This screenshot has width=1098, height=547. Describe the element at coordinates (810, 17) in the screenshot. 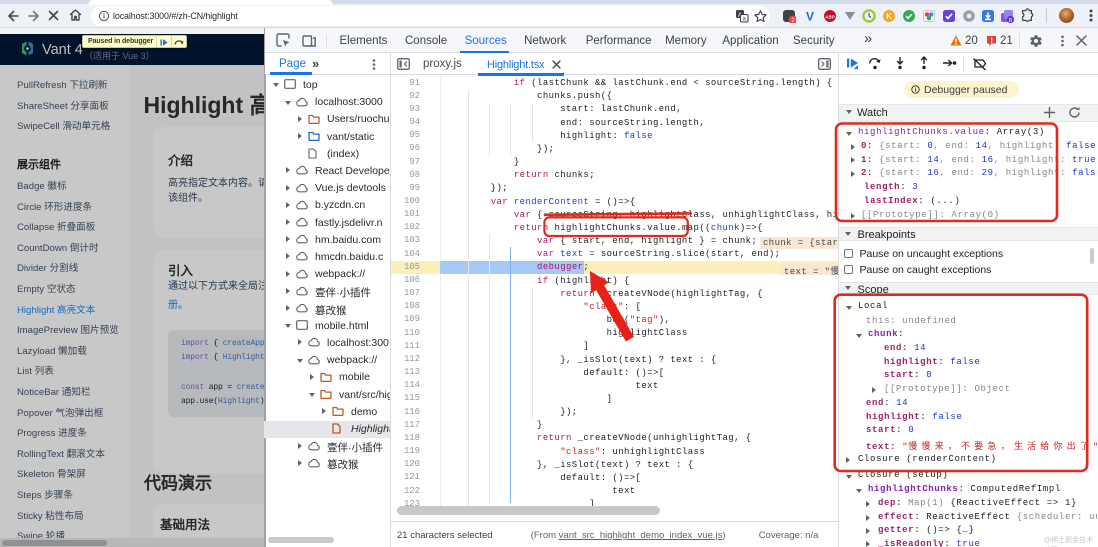

I see `svg-text: V` at that location.